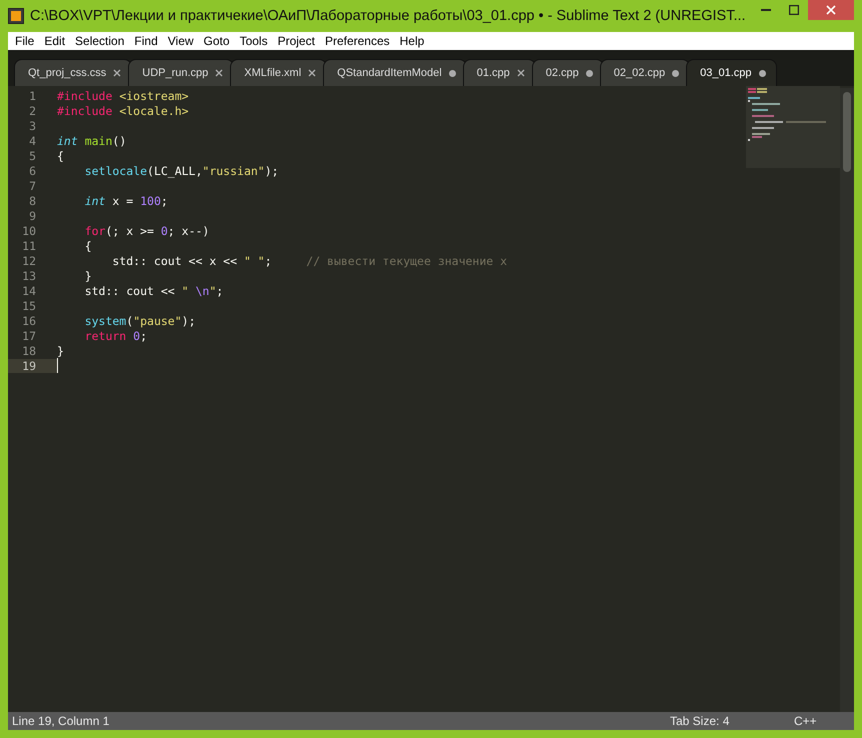  Describe the element at coordinates (91, 141) in the screenshot. I see `code-line: int main()` at that location.